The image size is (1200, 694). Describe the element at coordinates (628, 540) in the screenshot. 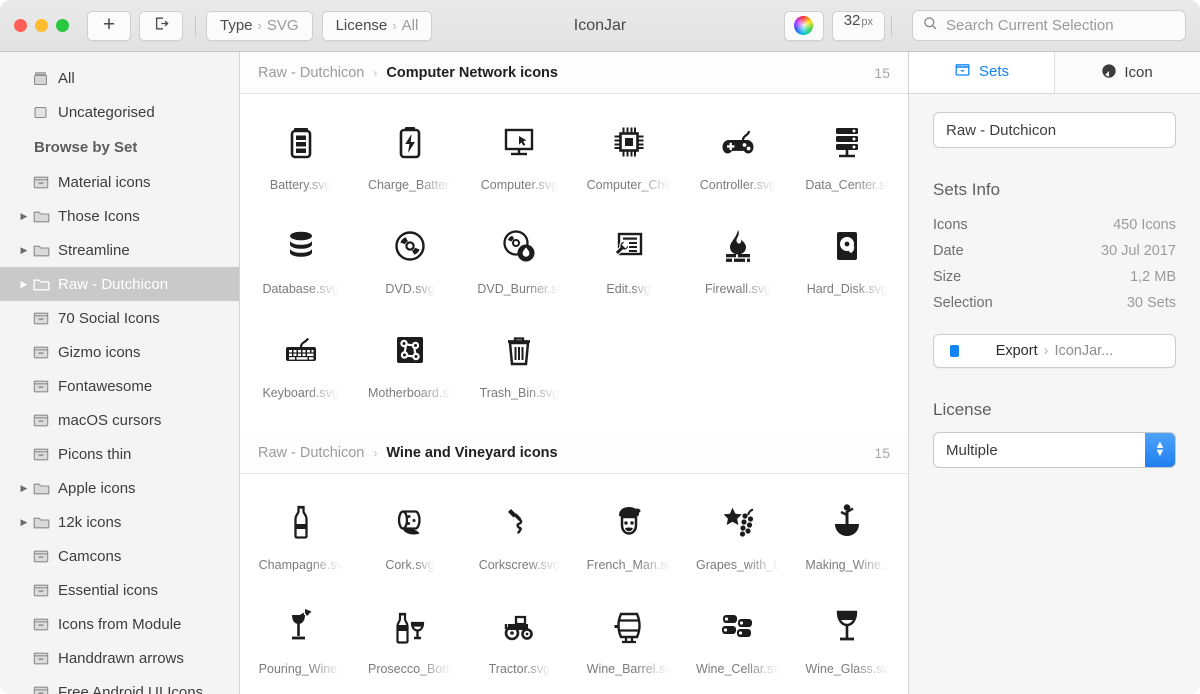

I see `icon-cell: French_Man.svg` at that location.